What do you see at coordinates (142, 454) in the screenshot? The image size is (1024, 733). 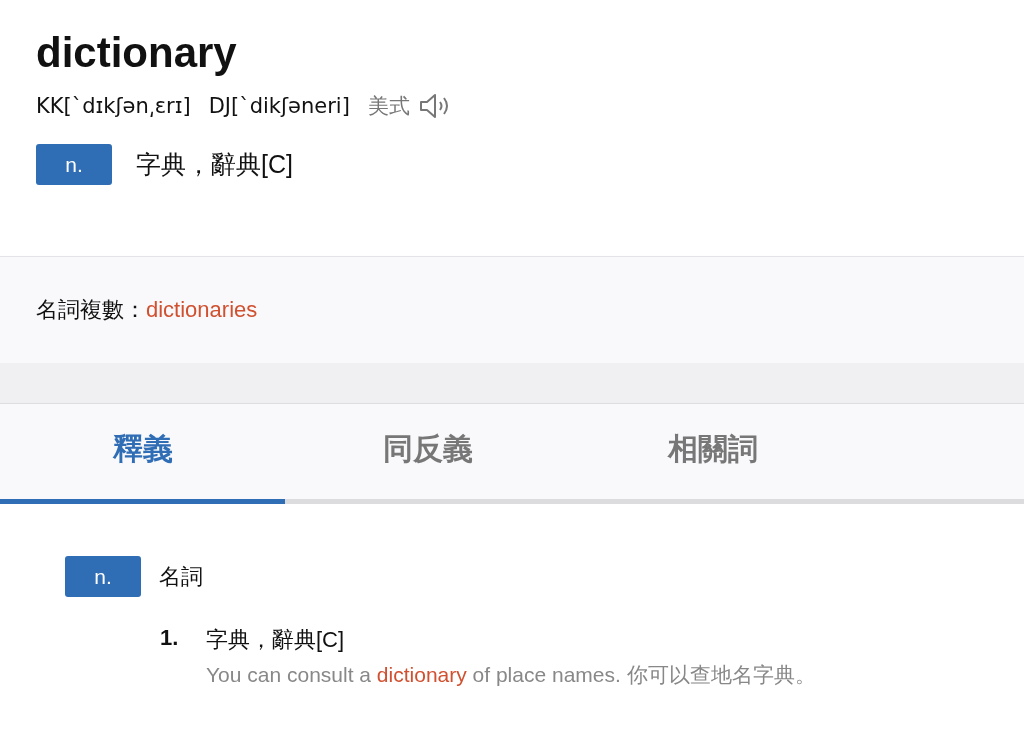 I see `tab: 釋義` at bounding box center [142, 454].